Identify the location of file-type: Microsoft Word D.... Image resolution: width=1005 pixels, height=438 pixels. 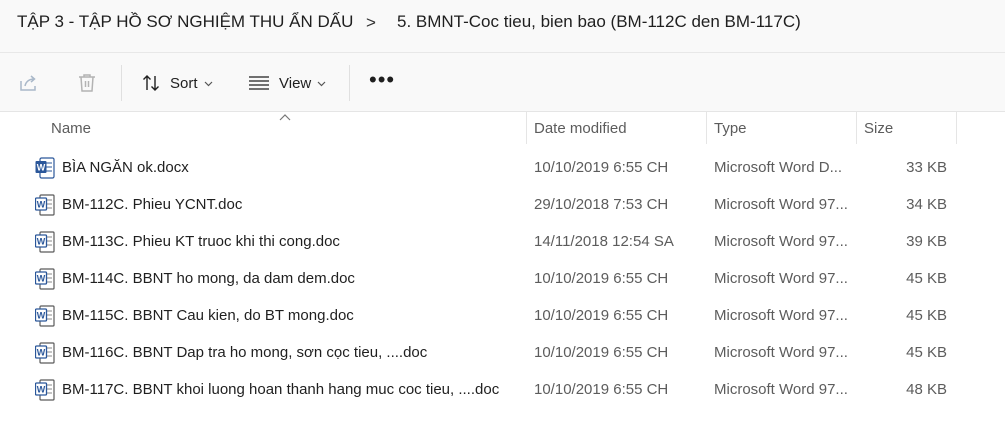
(778, 167).